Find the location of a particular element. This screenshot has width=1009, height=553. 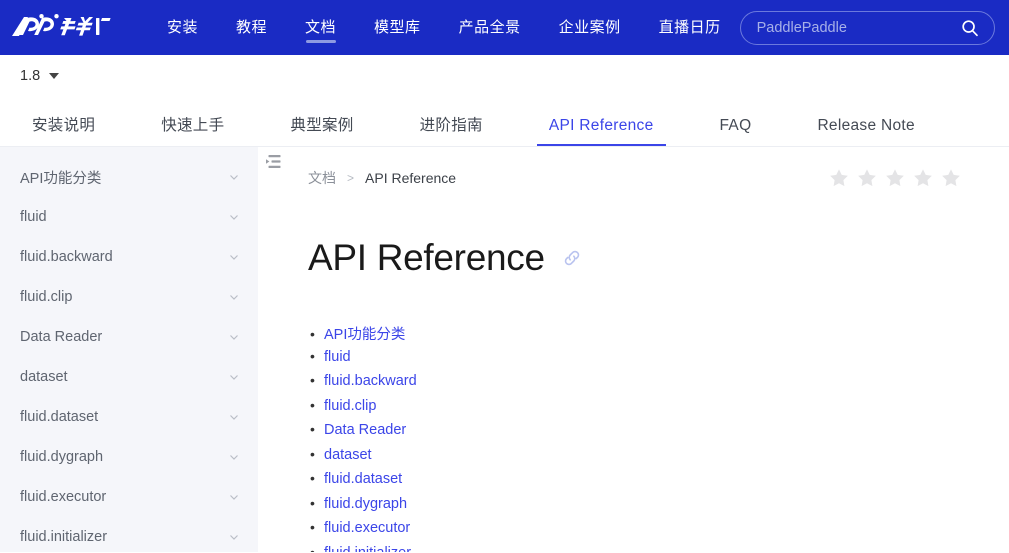

tab-label: 快速上手 is located at coordinates (193, 125).